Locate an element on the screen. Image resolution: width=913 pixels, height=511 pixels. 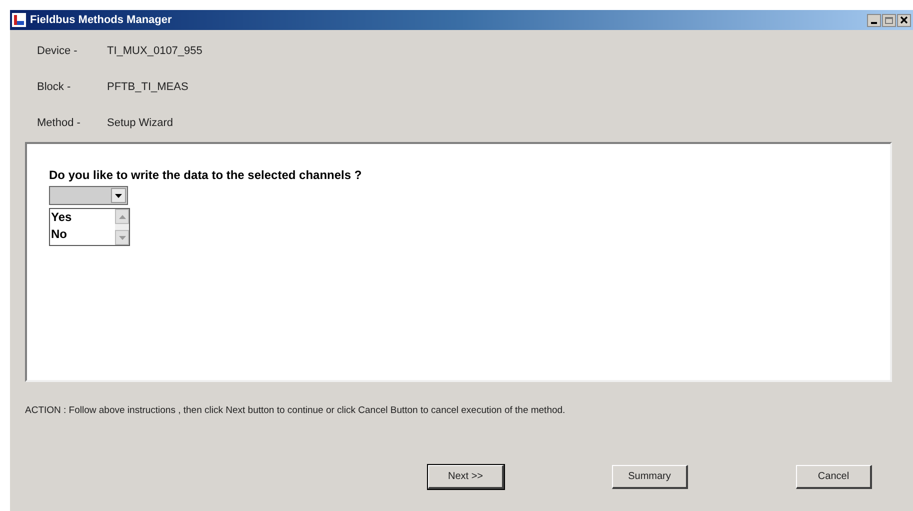
list-option: No is located at coordinates (82, 234).